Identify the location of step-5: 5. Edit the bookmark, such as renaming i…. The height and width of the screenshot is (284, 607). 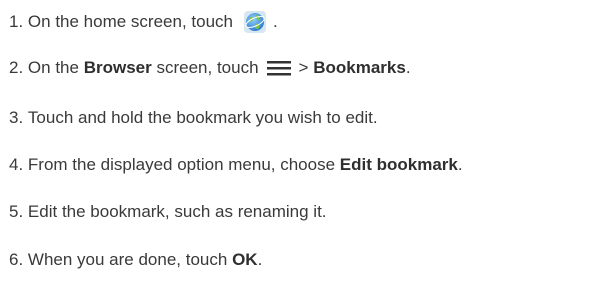
(168, 212).